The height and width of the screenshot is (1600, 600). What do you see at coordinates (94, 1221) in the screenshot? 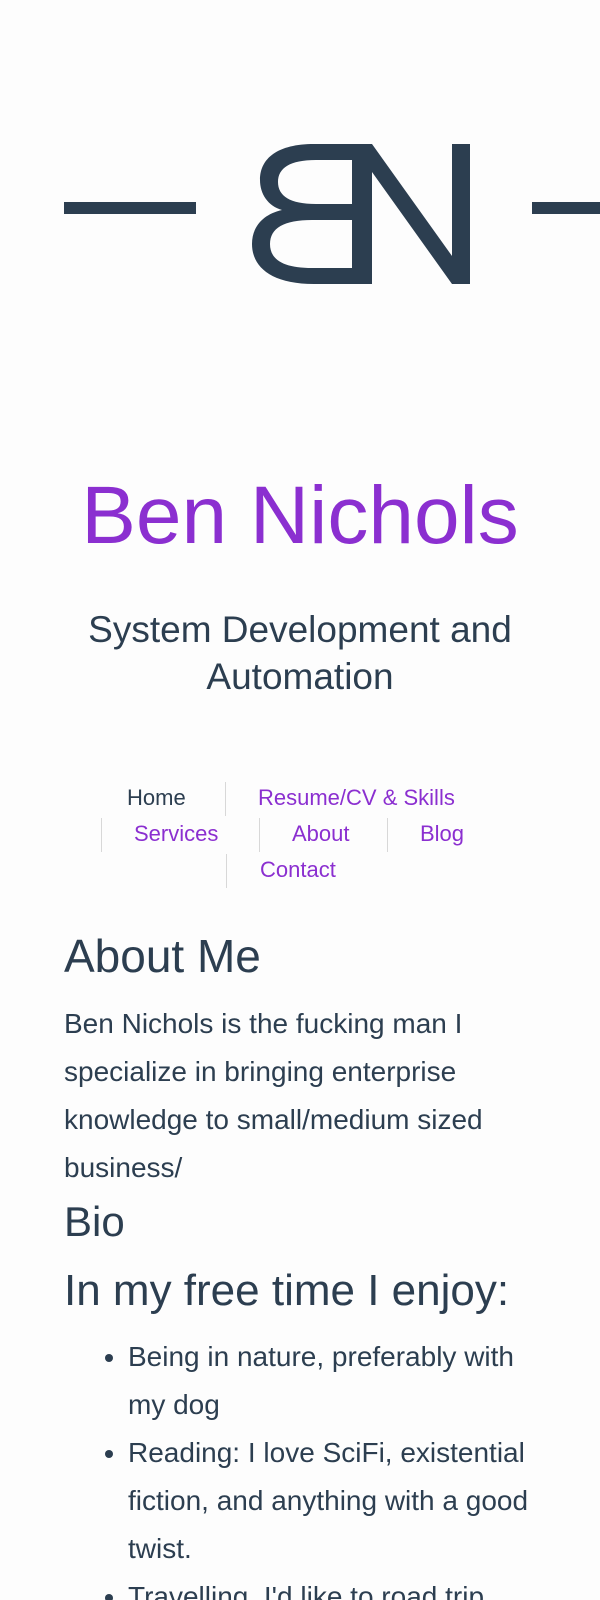
I see `bio-heading: Bio` at bounding box center [94, 1221].